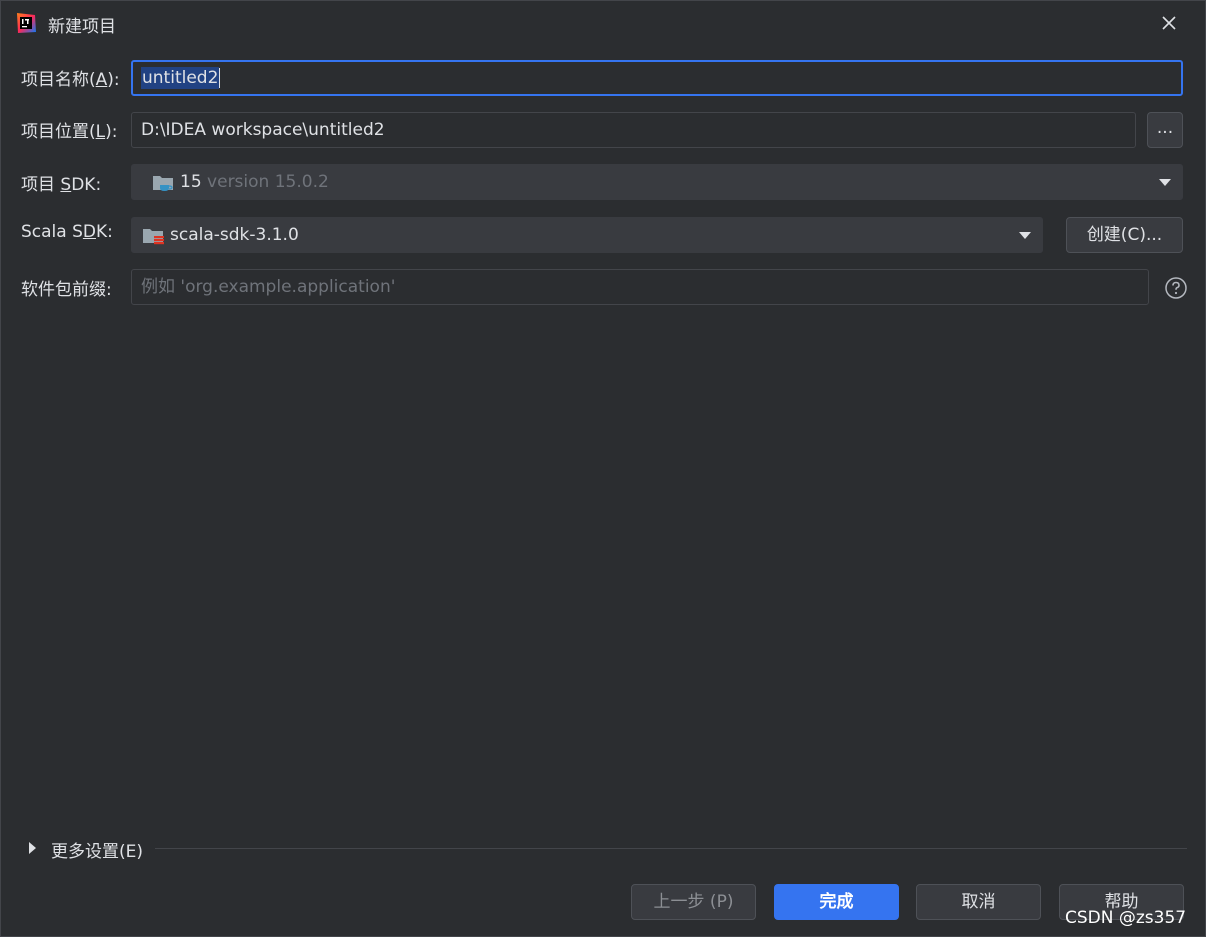 The image size is (1206, 937). Describe the element at coordinates (836, 902) in the screenshot. I see `finish-button: 完成` at that location.